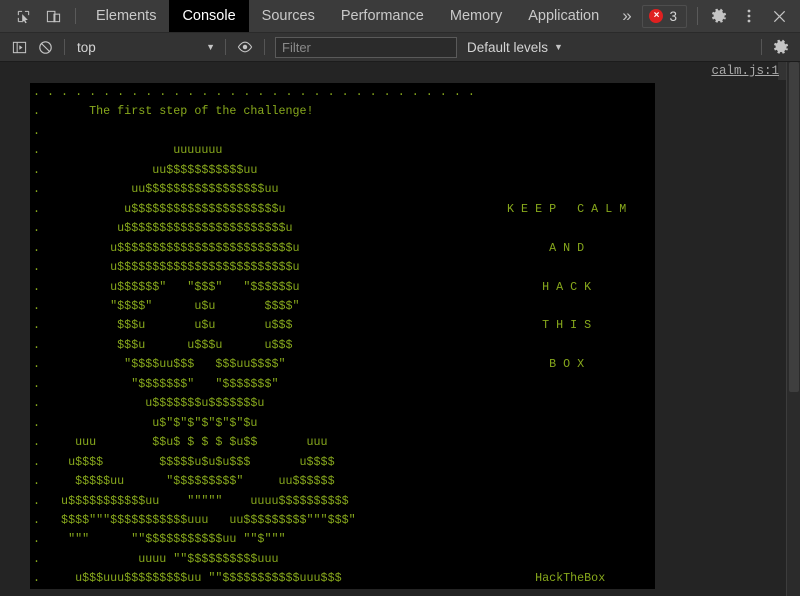 Image resolution: width=800 pixels, height=596 pixels. Describe the element at coordinates (86, 47) in the screenshot. I see `execution-context-label: top` at that location.